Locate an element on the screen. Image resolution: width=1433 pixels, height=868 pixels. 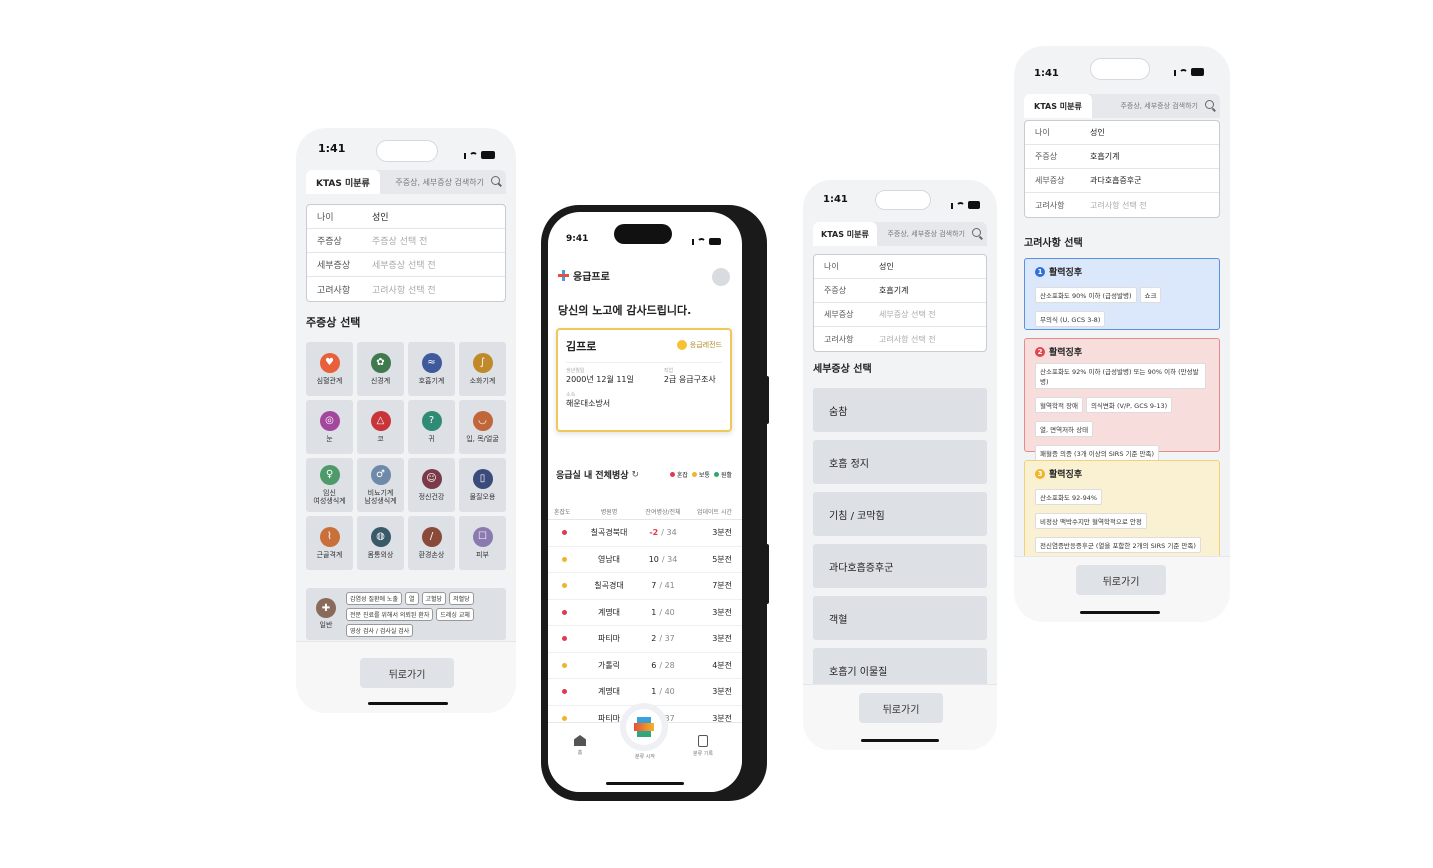
app-header: 응급프로 is located at coordinates (584, 275).